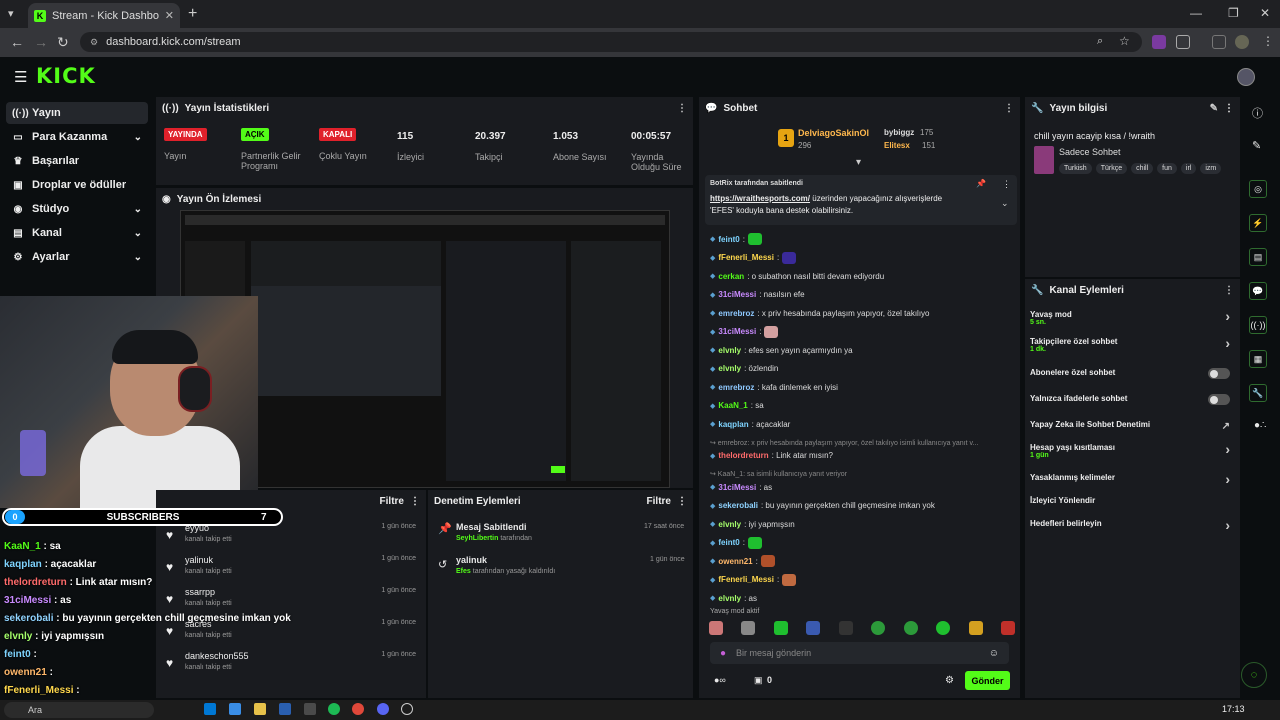 The width and height of the screenshot is (1280, 720). I want to click on category-name: Sadece Sohbet, so click(1090, 152).